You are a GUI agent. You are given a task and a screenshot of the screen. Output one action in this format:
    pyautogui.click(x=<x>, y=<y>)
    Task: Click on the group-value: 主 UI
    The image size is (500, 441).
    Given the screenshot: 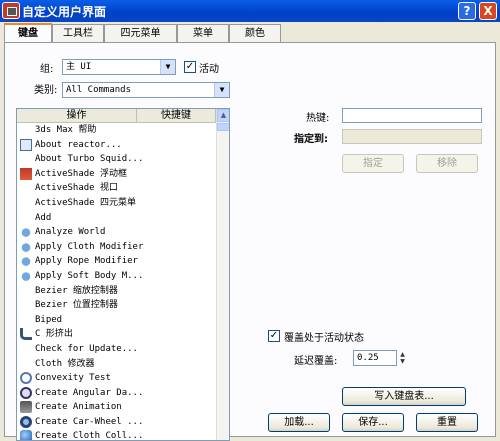 What is the action you would take?
    pyautogui.click(x=79, y=67)
    